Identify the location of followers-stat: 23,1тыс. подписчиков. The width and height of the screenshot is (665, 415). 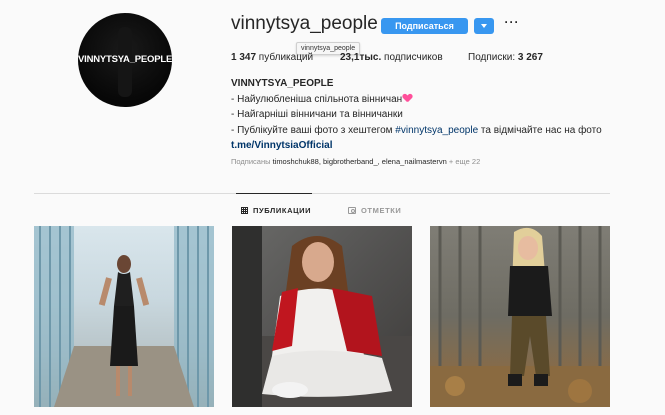
(391, 57).